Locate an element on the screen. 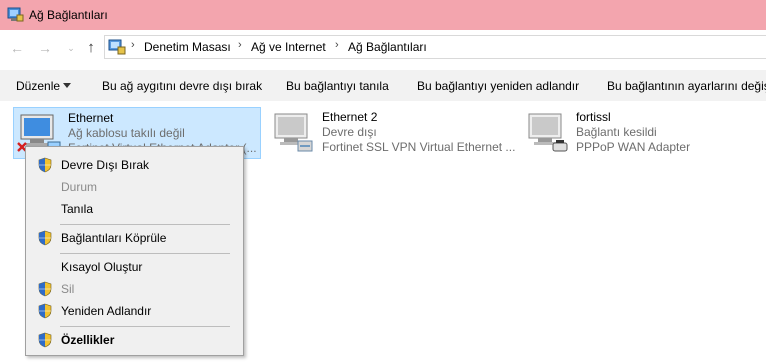 The height and width of the screenshot is (362, 766). connection-name: Ethernet 2 is located at coordinates (350, 117).